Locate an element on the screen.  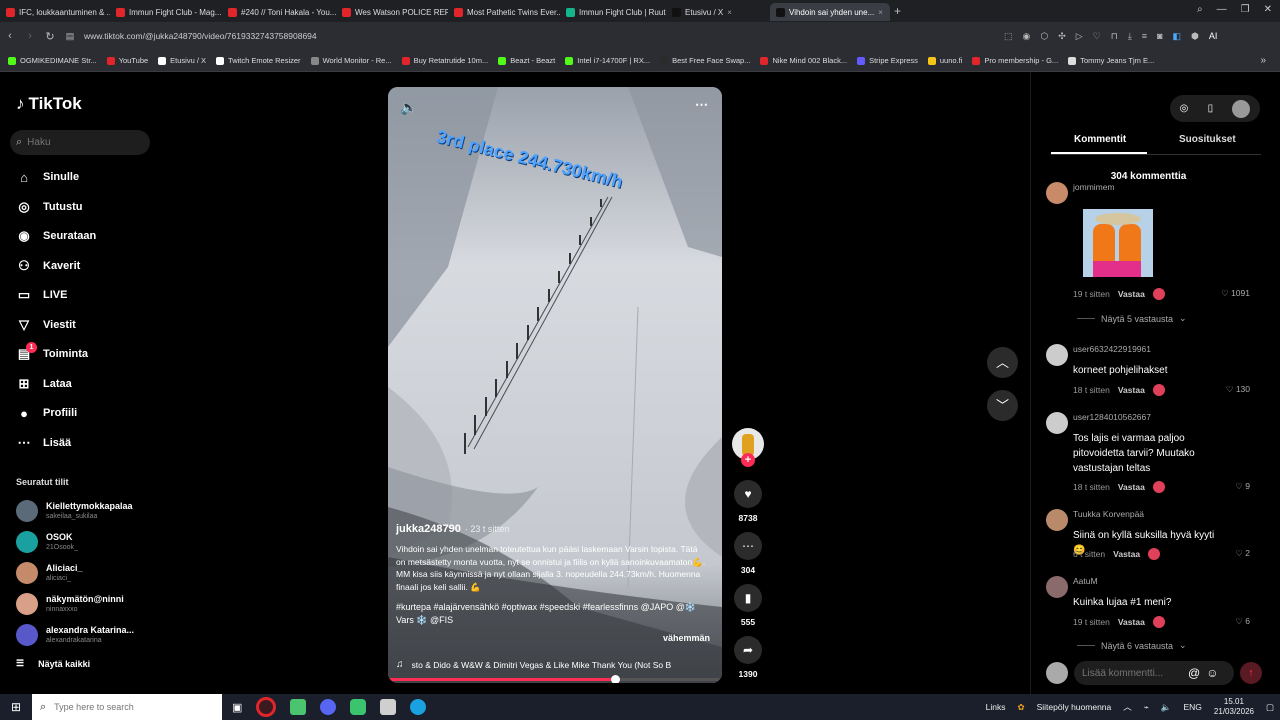
followed-account: alexandra Katarina... alexandrakatarina is located at coordinates (75, 635).